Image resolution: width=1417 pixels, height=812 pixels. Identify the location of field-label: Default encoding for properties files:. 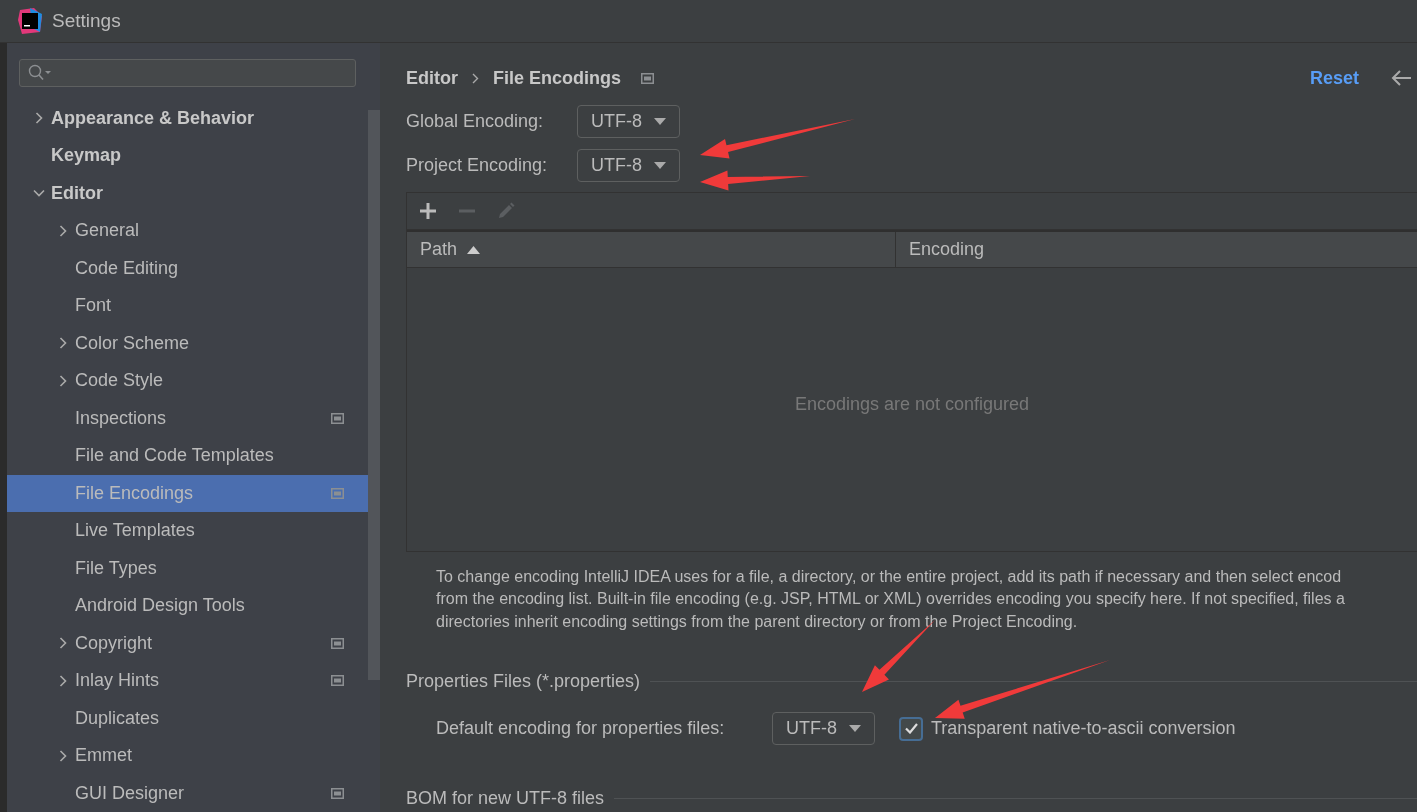
(581, 728).